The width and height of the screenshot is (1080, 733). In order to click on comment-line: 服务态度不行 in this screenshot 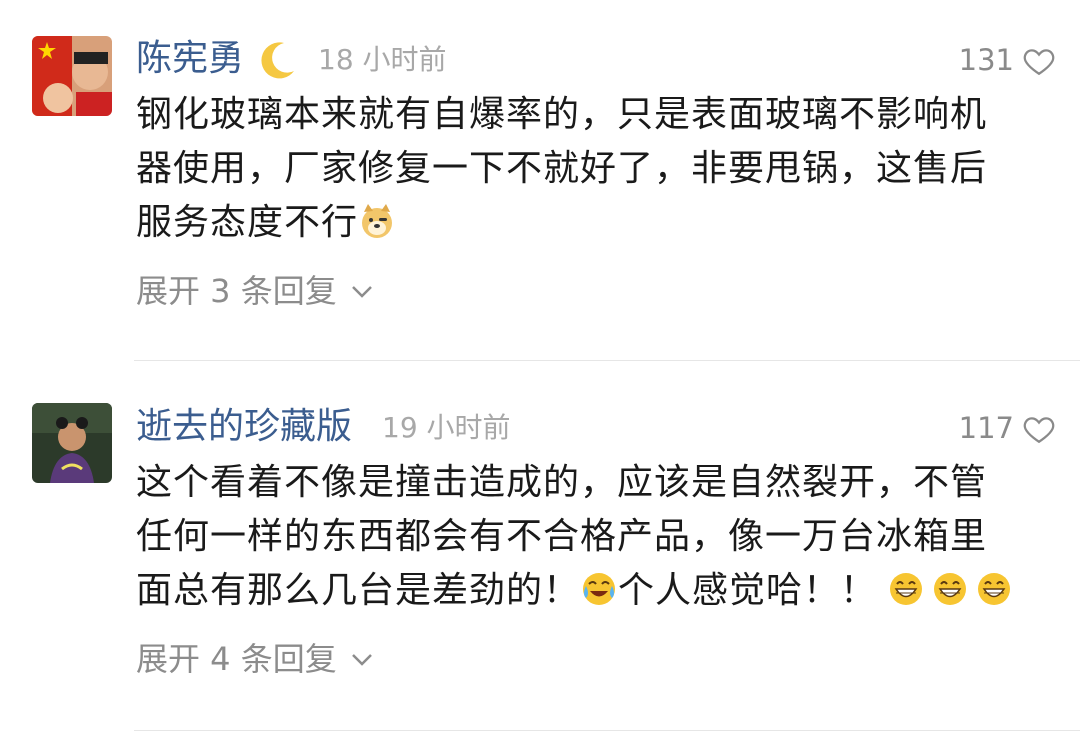, I will do `click(593, 223)`.